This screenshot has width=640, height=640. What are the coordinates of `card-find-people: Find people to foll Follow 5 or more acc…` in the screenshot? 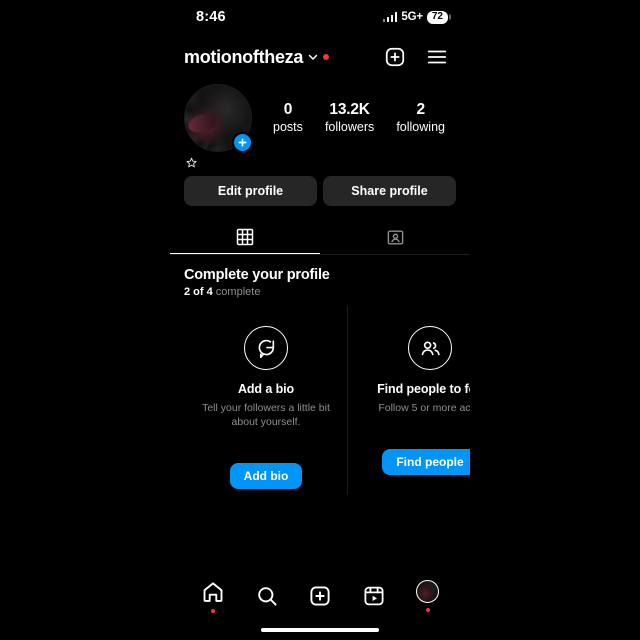 It's located at (408, 400).